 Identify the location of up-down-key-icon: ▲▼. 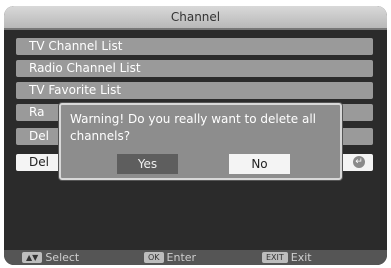
(32, 257).